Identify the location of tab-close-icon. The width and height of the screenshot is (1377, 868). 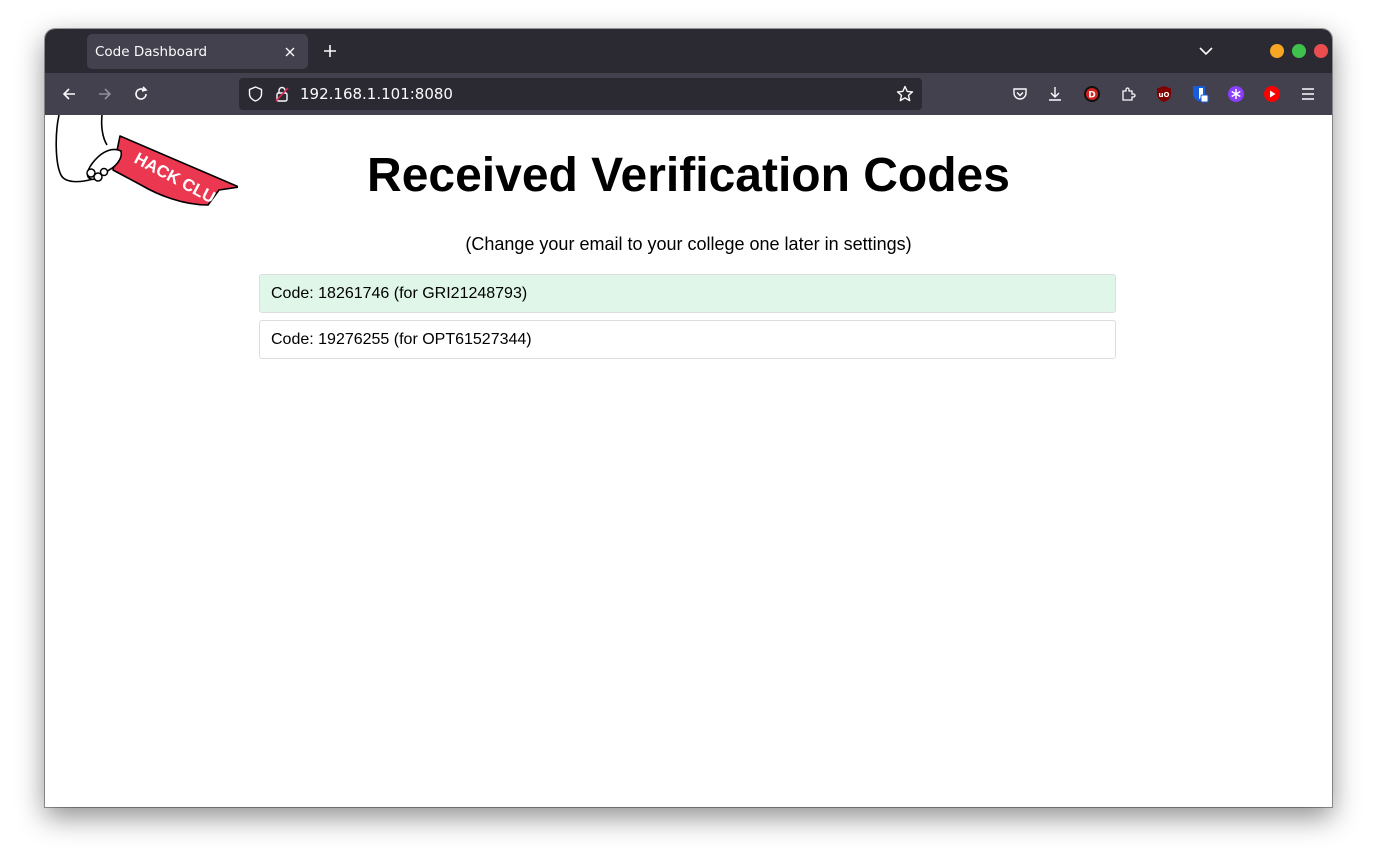
(290, 52).